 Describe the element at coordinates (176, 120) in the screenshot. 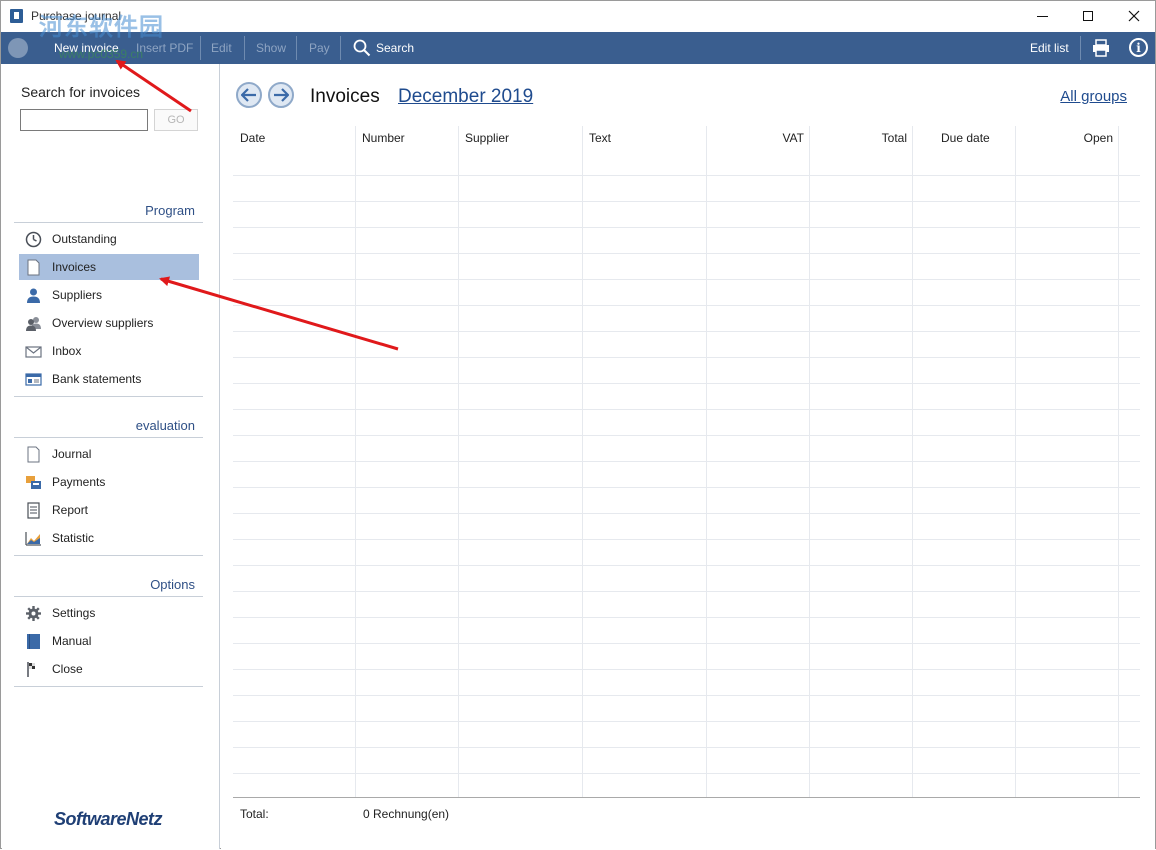

I see `go-button: GO` at that location.